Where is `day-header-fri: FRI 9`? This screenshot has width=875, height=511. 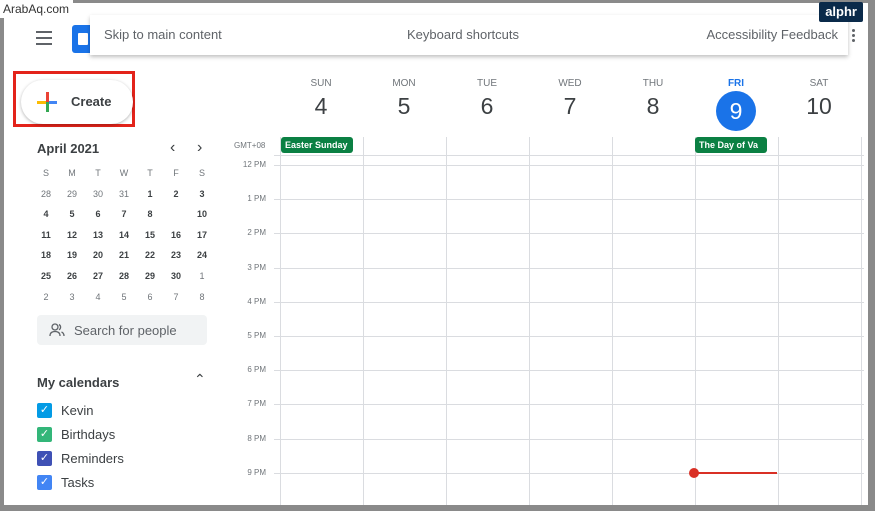
day-header-fri: FRI 9 is located at coordinates (736, 104).